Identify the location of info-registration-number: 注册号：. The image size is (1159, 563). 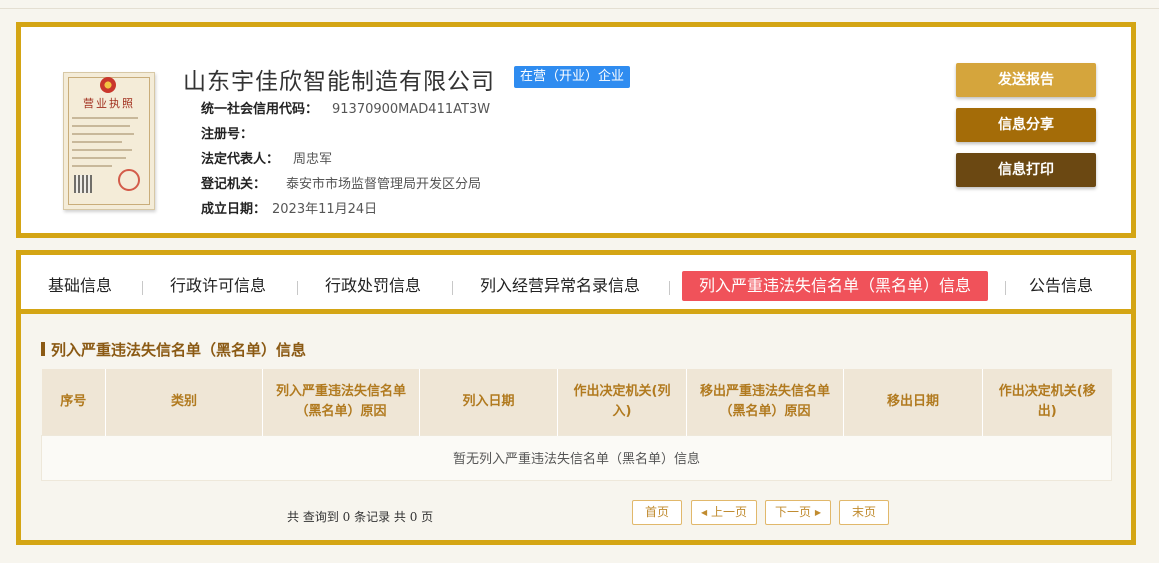
(234, 132).